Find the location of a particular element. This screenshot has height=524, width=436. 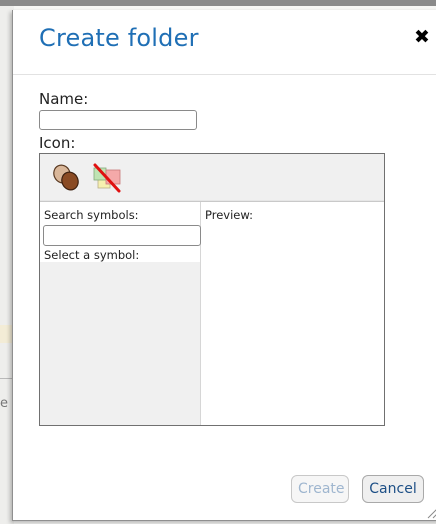

brown-stones-icon is located at coordinates (66, 178).